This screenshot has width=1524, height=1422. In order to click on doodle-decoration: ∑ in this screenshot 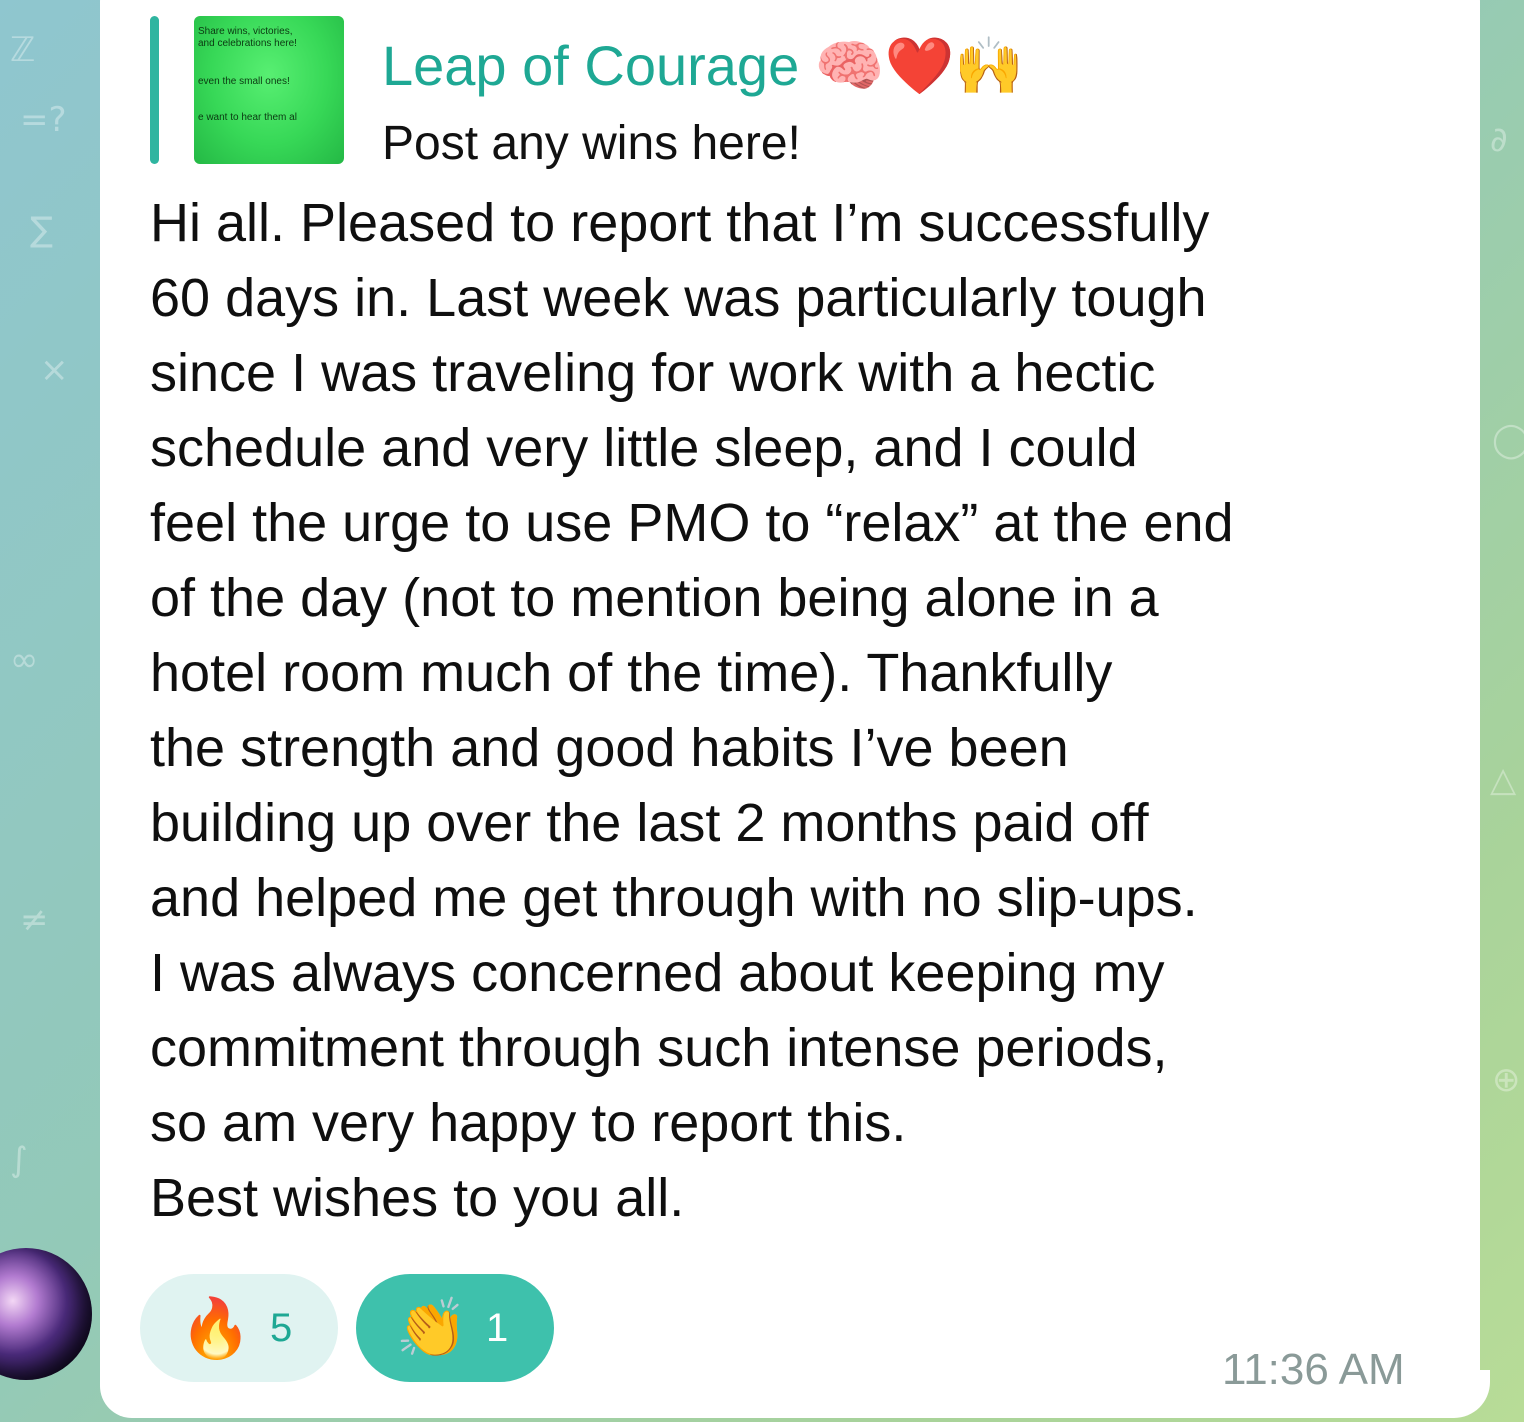, I will do `click(41, 230)`.